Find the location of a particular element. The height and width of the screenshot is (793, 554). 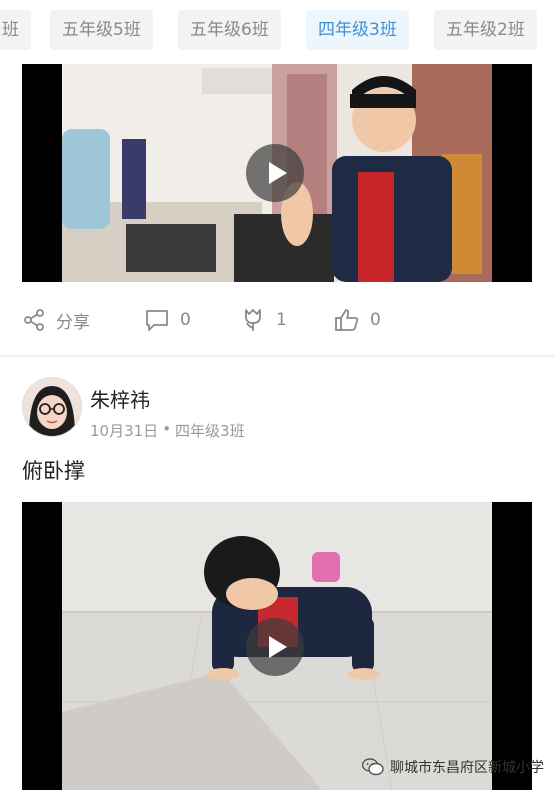

post-date: 10月31日 is located at coordinates (124, 431).